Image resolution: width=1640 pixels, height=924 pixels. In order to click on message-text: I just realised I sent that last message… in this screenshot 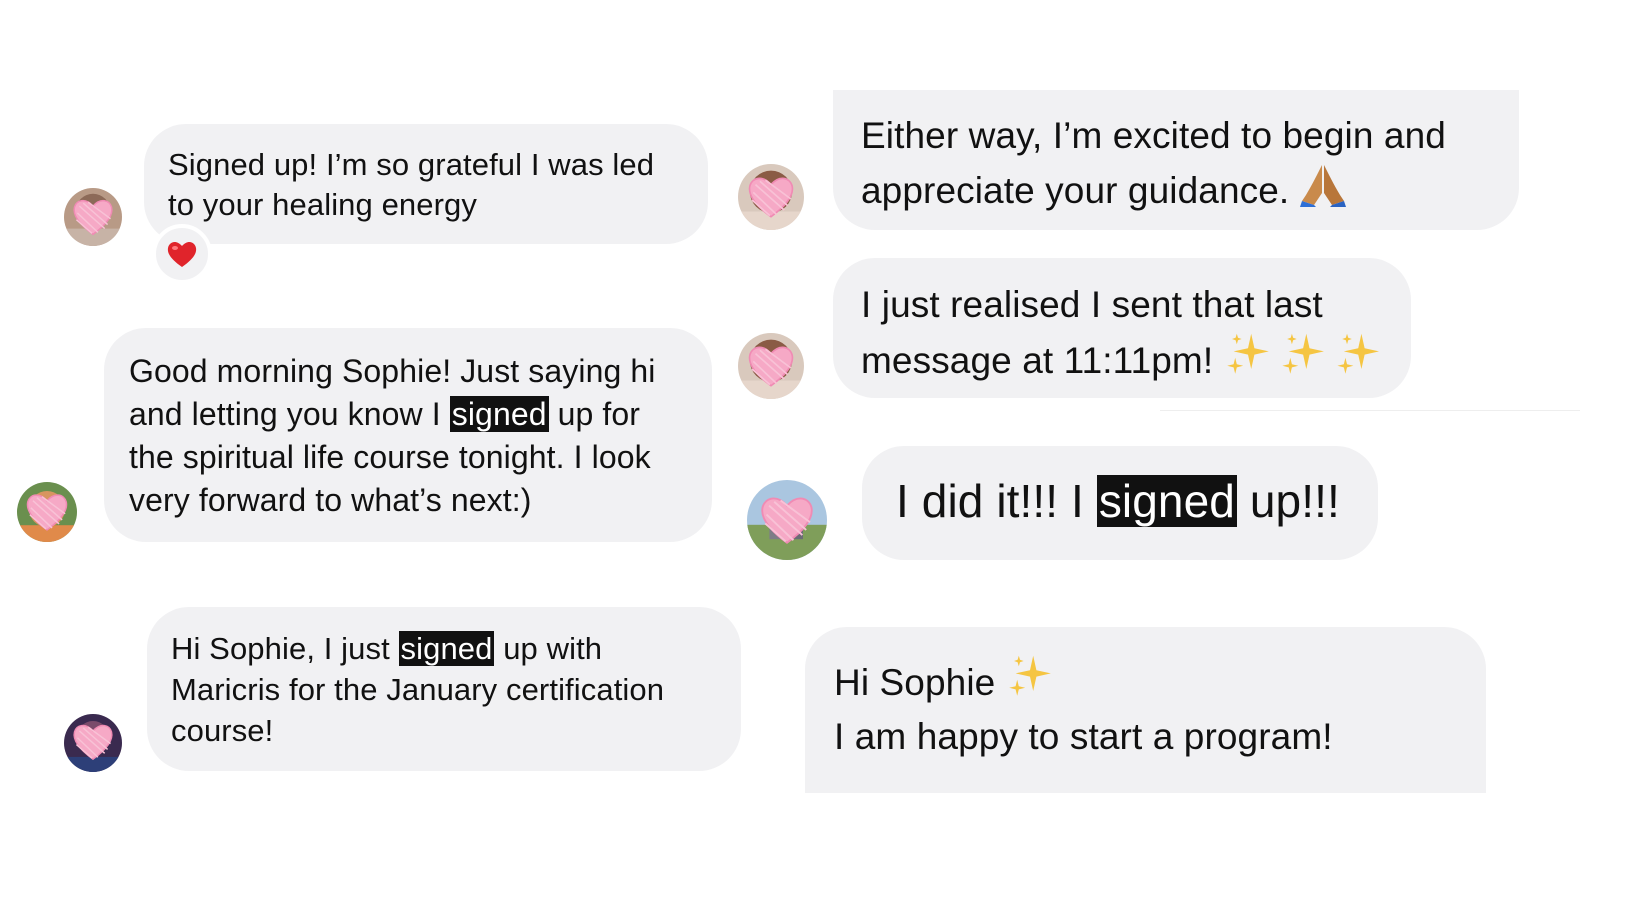, I will do `click(1124, 332)`.